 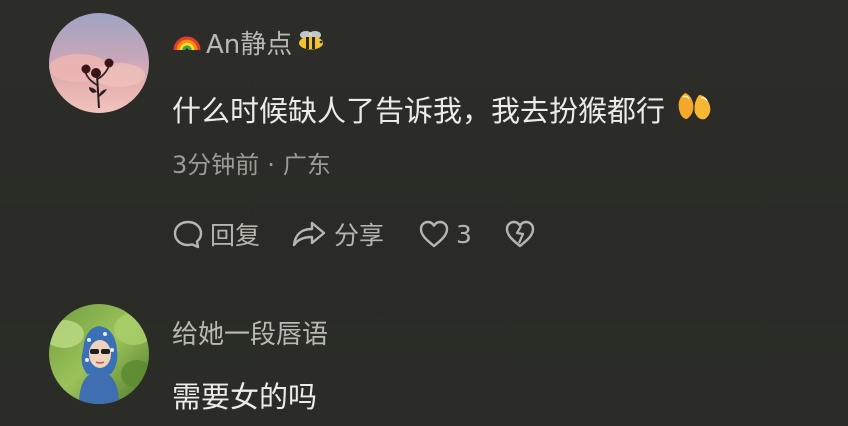 I want to click on share-label: 分享, so click(x=359, y=235).